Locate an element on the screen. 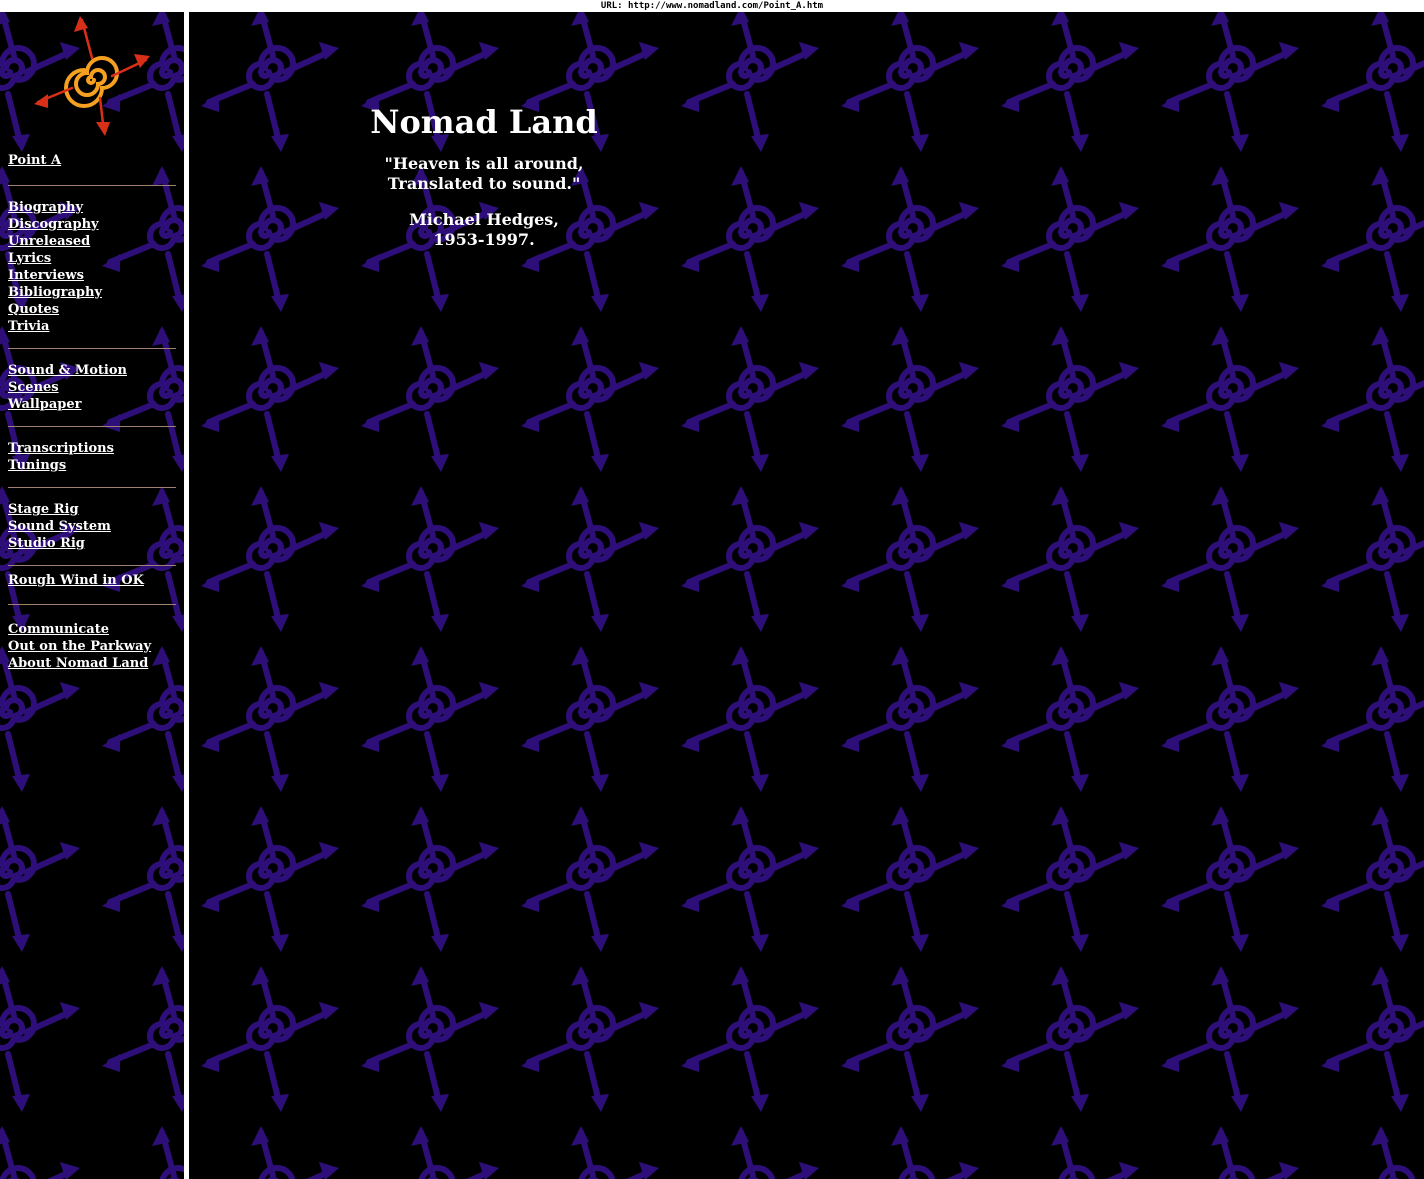 This screenshot has width=1424, height=1179. author-name: Michael Hedges, is located at coordinates (484, 219).